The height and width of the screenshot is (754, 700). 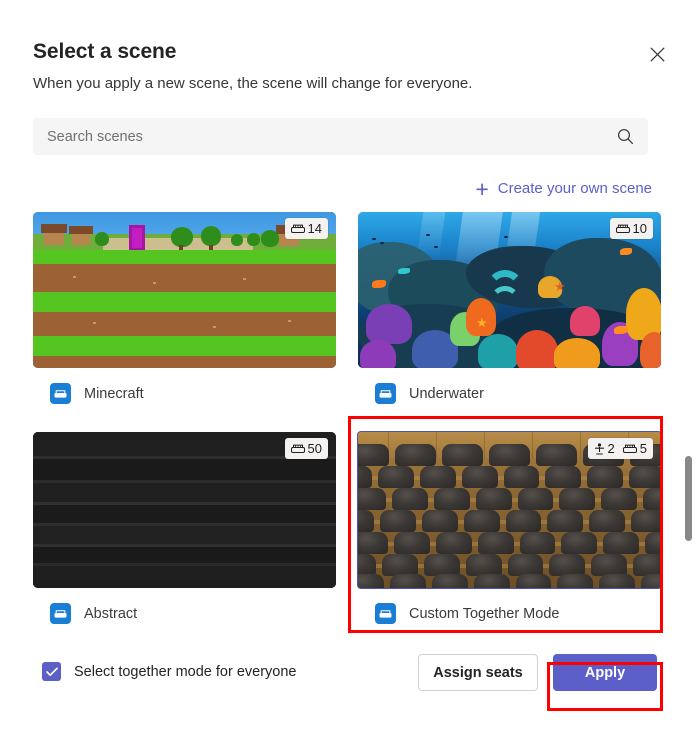 What do you see at coordinates (620, 448) in the screenshot?
I see `scene-capacity-badge: 2 5` at bounding box center [620, 448].